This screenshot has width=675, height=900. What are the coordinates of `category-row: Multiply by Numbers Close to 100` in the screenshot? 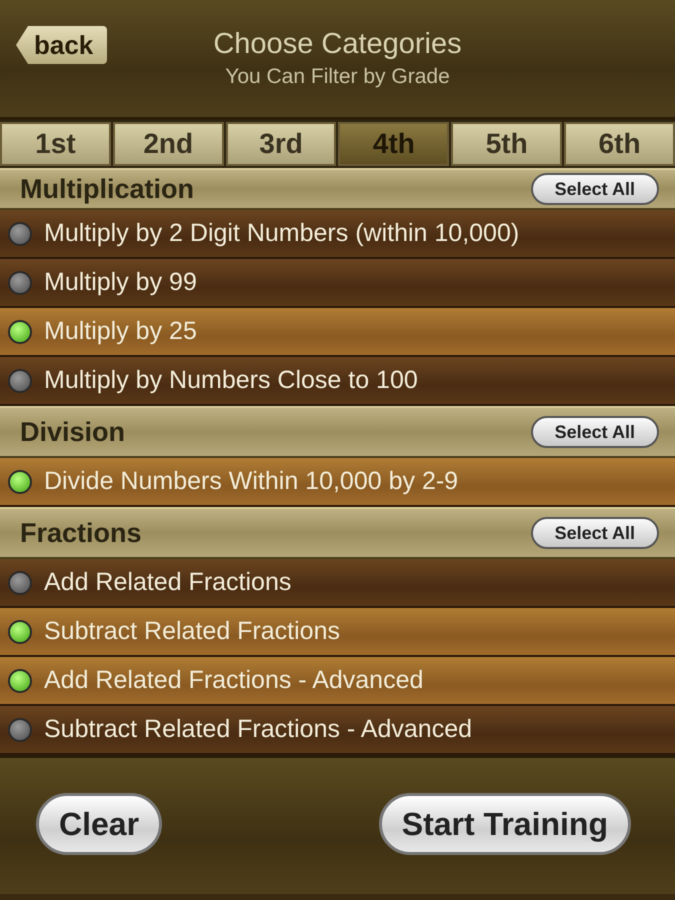 It's located at (337, 381).